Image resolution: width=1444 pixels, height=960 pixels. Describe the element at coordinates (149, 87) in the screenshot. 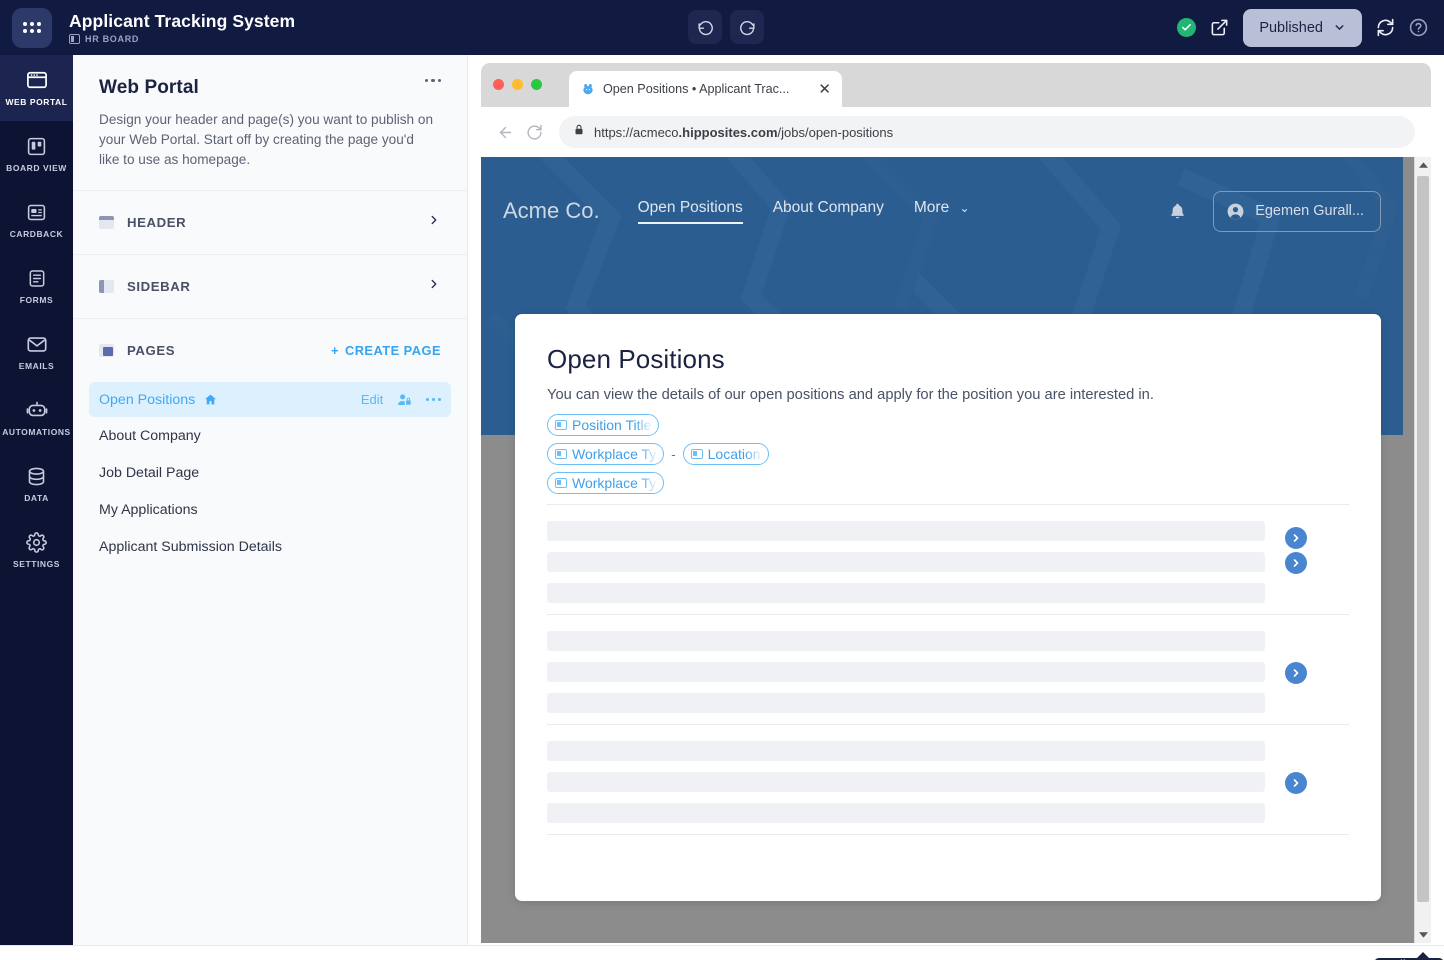

I see `panel-title: Web Portal` at that location.